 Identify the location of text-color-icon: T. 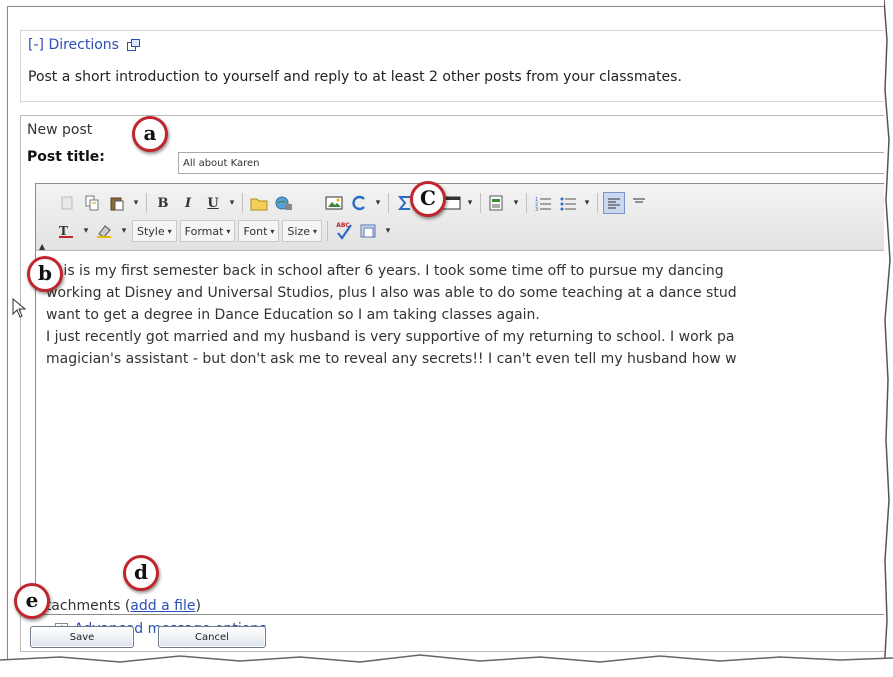
(67, 231).